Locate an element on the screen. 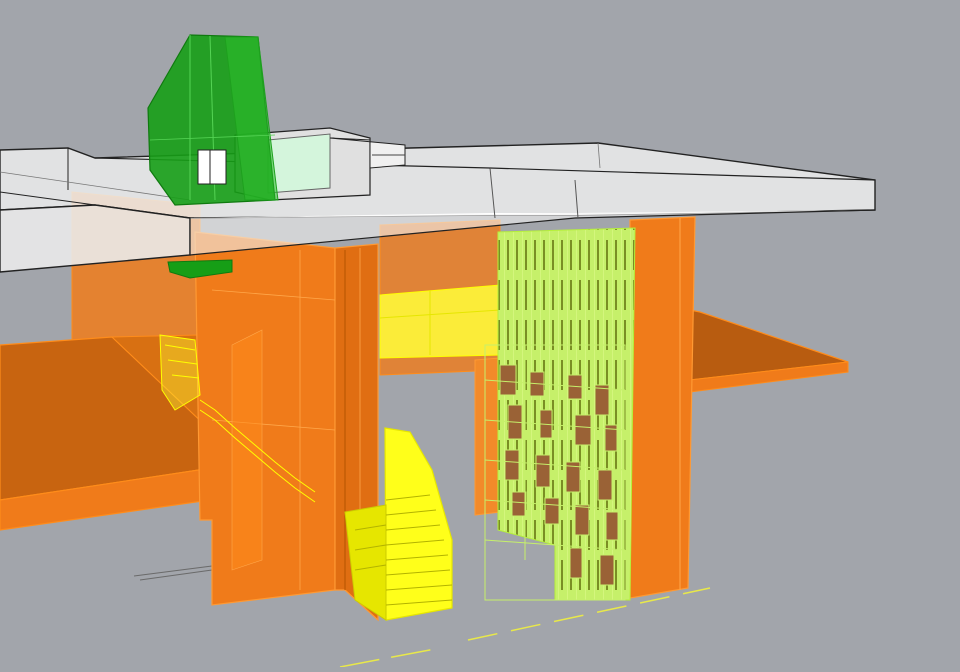 The height and width of the screenshot is (672, 960). upper-floor-opening is located at coordinates (440, 321).